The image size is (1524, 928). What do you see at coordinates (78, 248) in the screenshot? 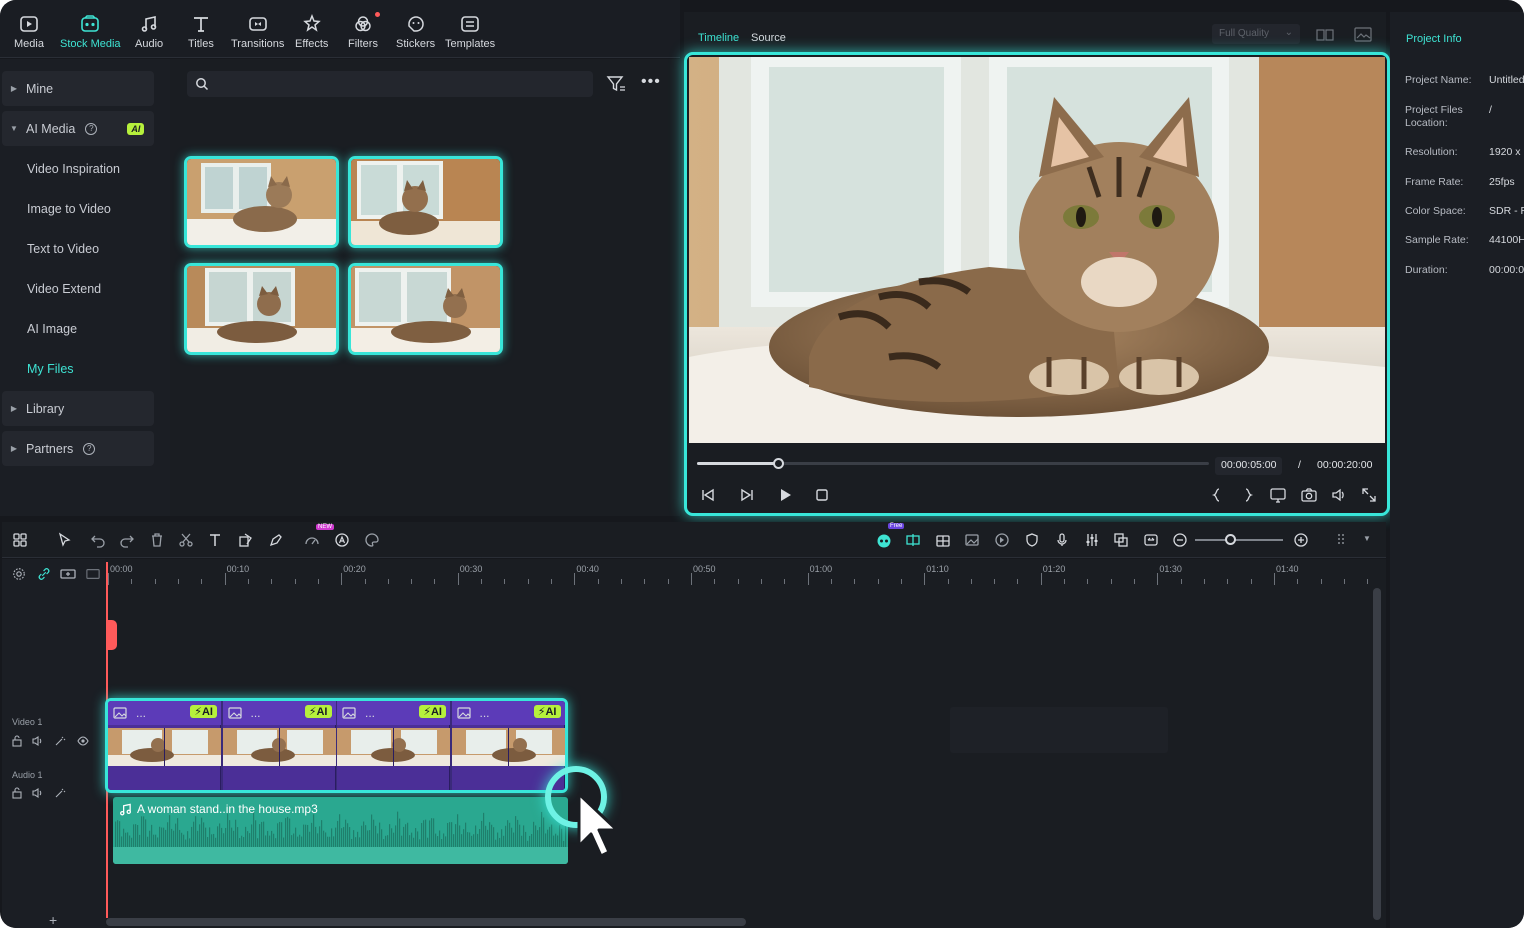
I see `sidebar-item-text-to-video: Text to Video` at bounding box center [78, 248].